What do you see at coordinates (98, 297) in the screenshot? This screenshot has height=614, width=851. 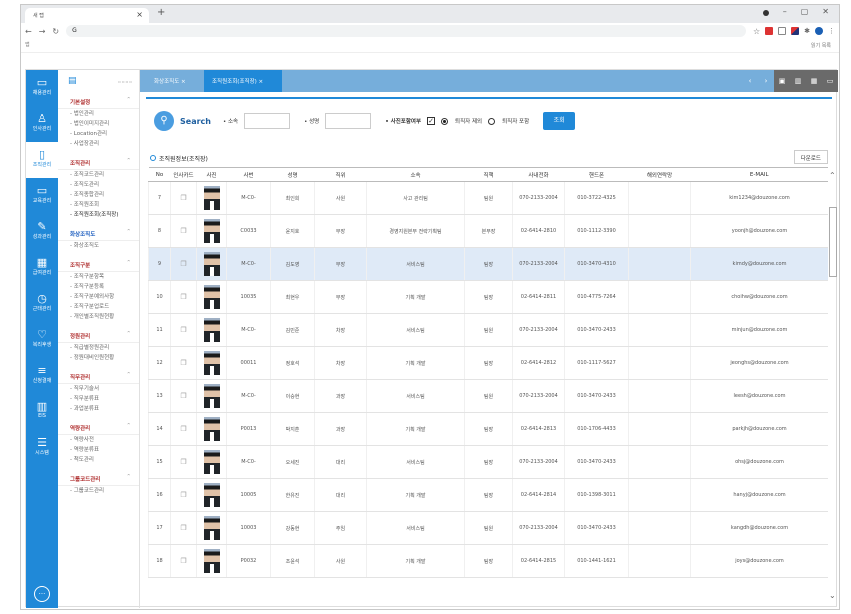 I see `sidebar-item: - 조직구분예외사항` at bounding box center [98, 297].